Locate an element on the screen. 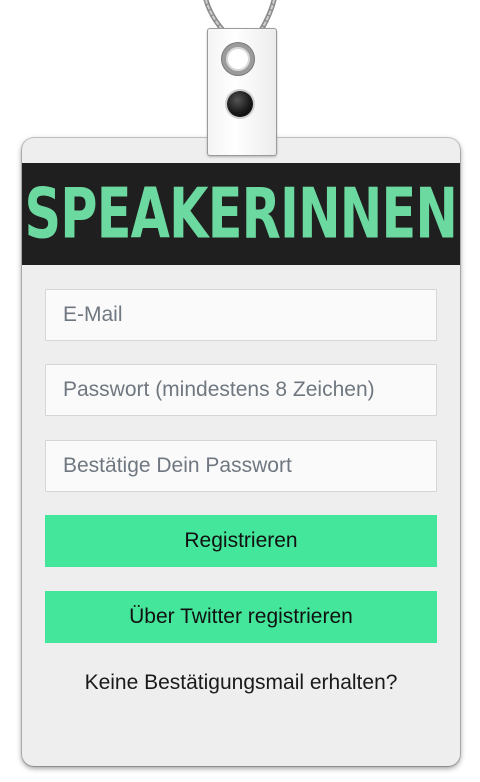  logo-bar: SPEAKERINNEN is located at coordinates (241, 214).